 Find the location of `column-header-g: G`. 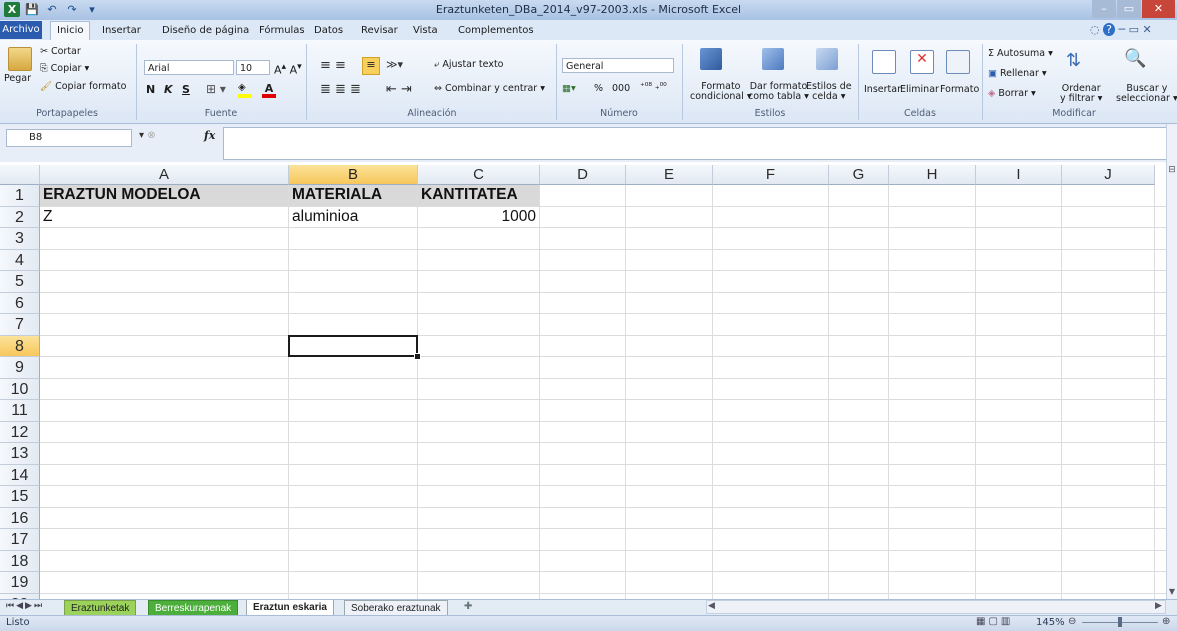

column-header-g: G is located at coordinates (859, 175).